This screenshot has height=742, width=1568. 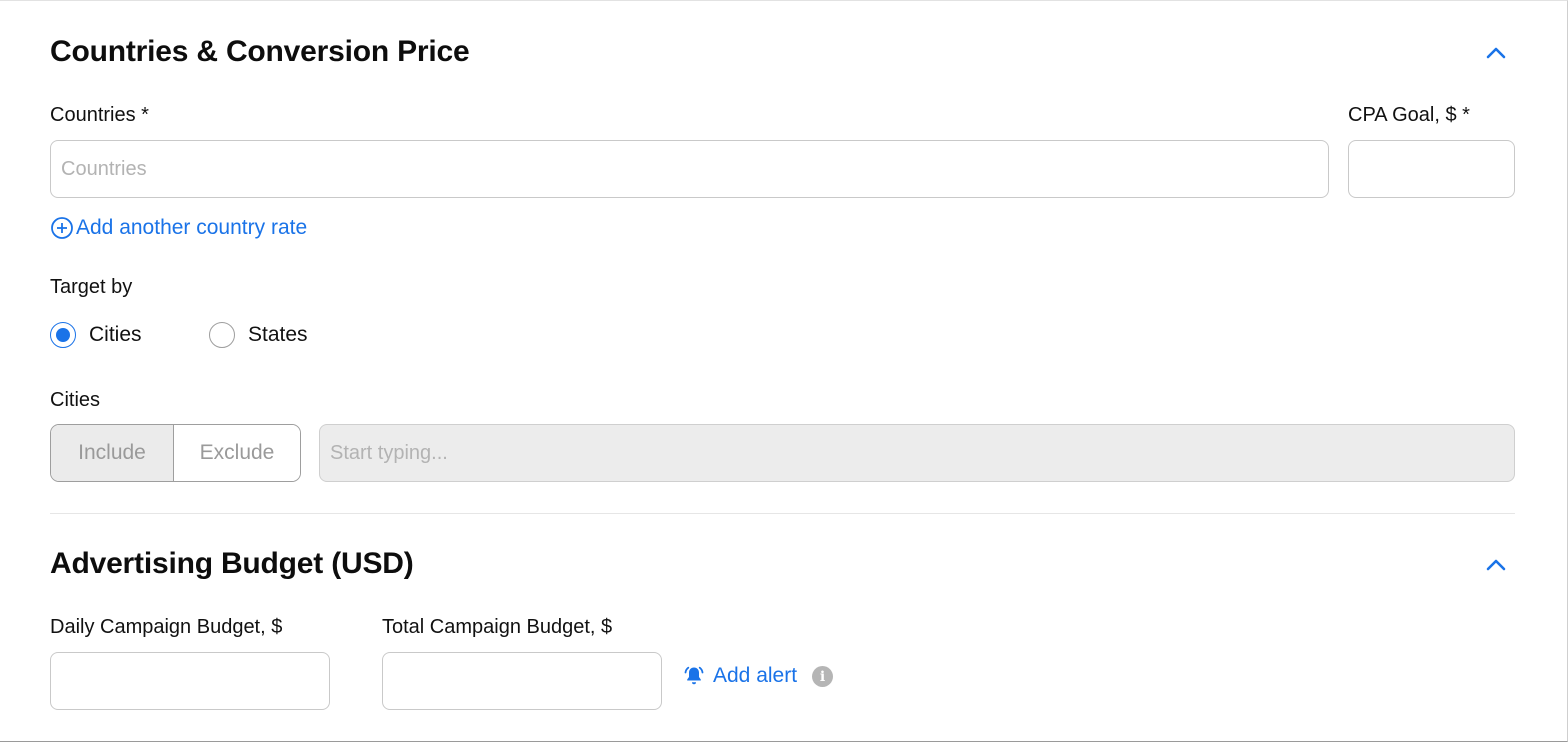 What do you see at coordinates (278, 334) in the screenshot?
I see `radio-label-states: States` at bounding box center [278, 334].